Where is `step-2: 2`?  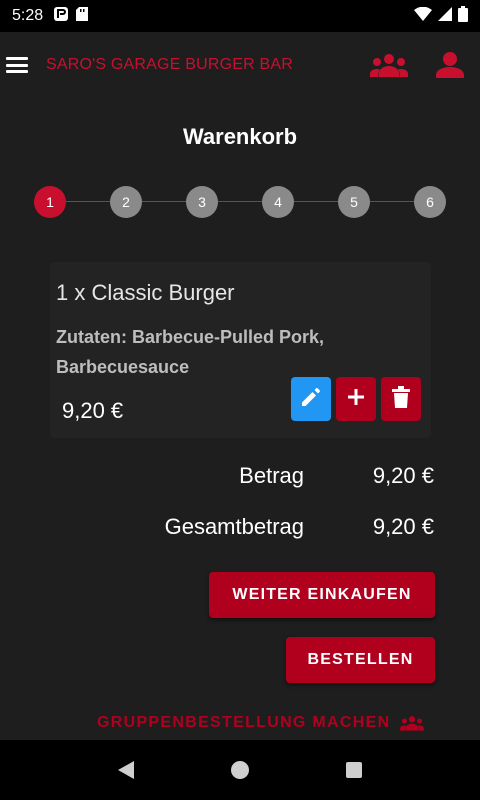 step-2: 2 is located at coordinates (126, 202).